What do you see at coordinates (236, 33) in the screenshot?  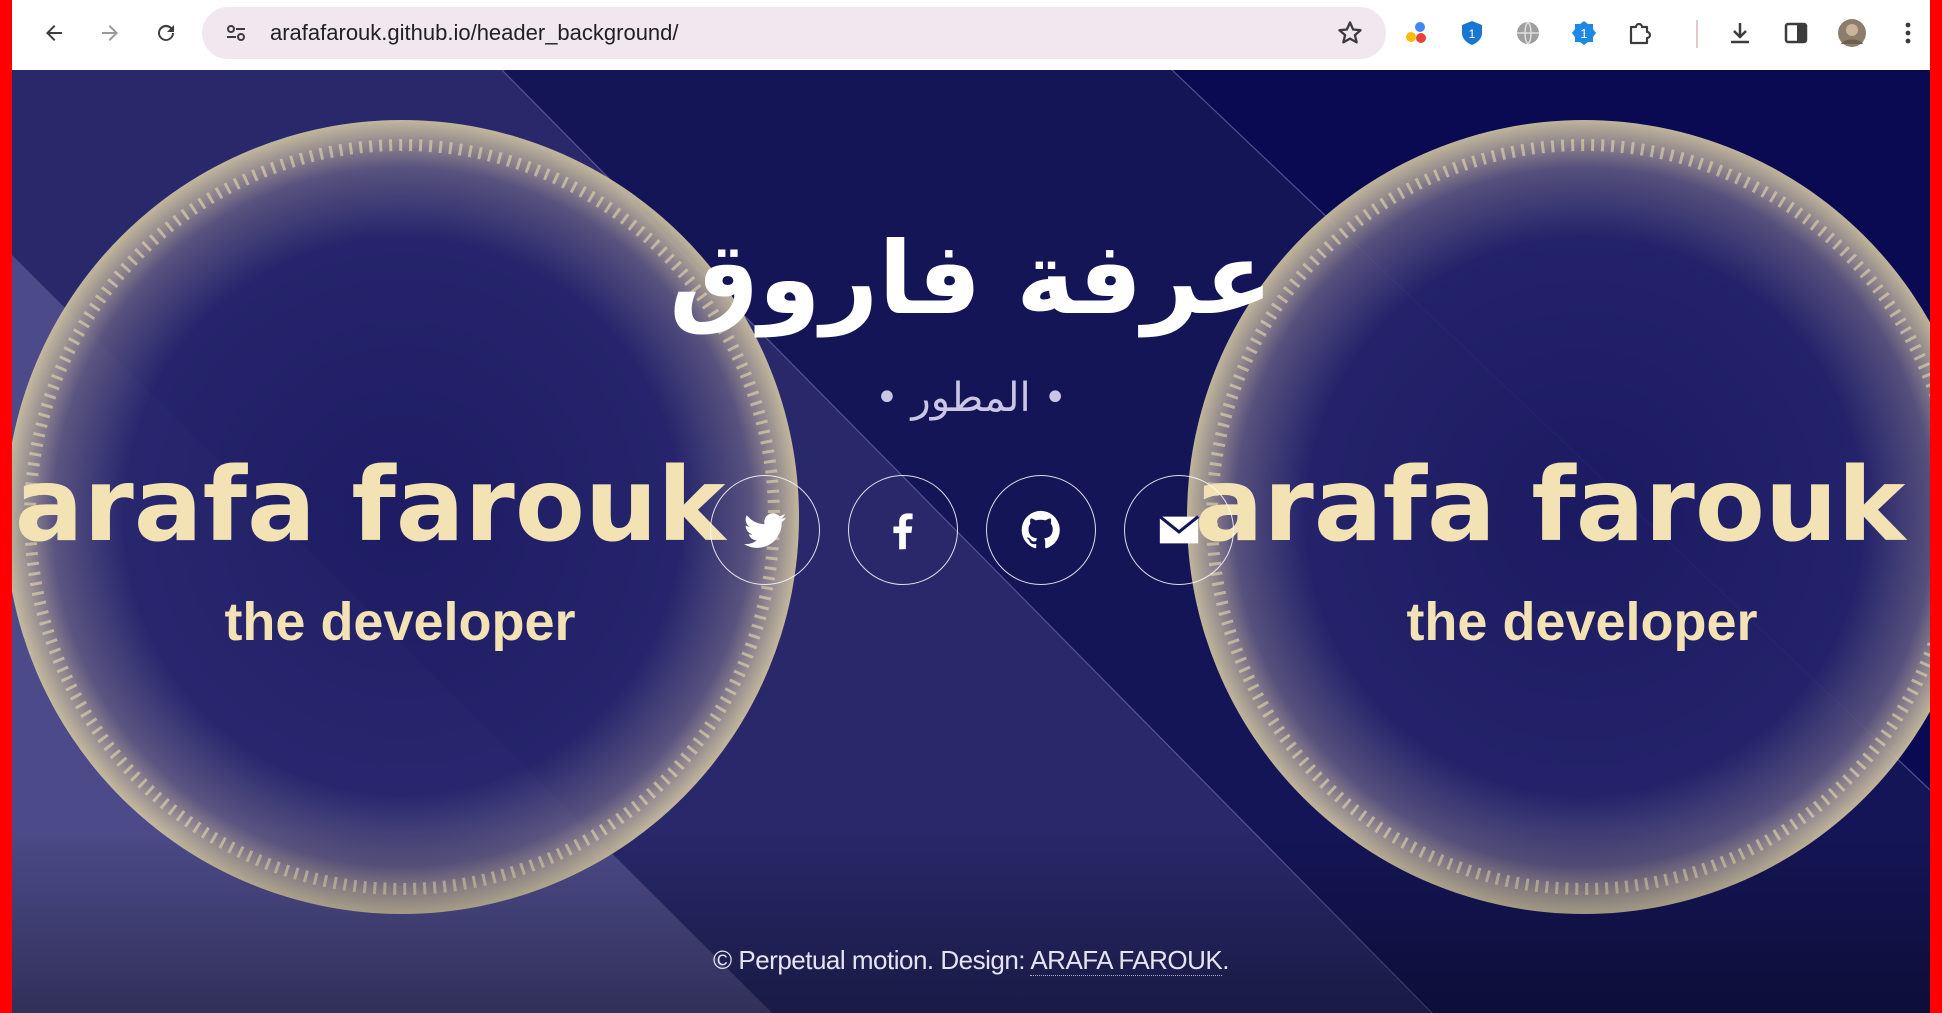 I see `site-settings-icon` at bounding box center [236, 33].